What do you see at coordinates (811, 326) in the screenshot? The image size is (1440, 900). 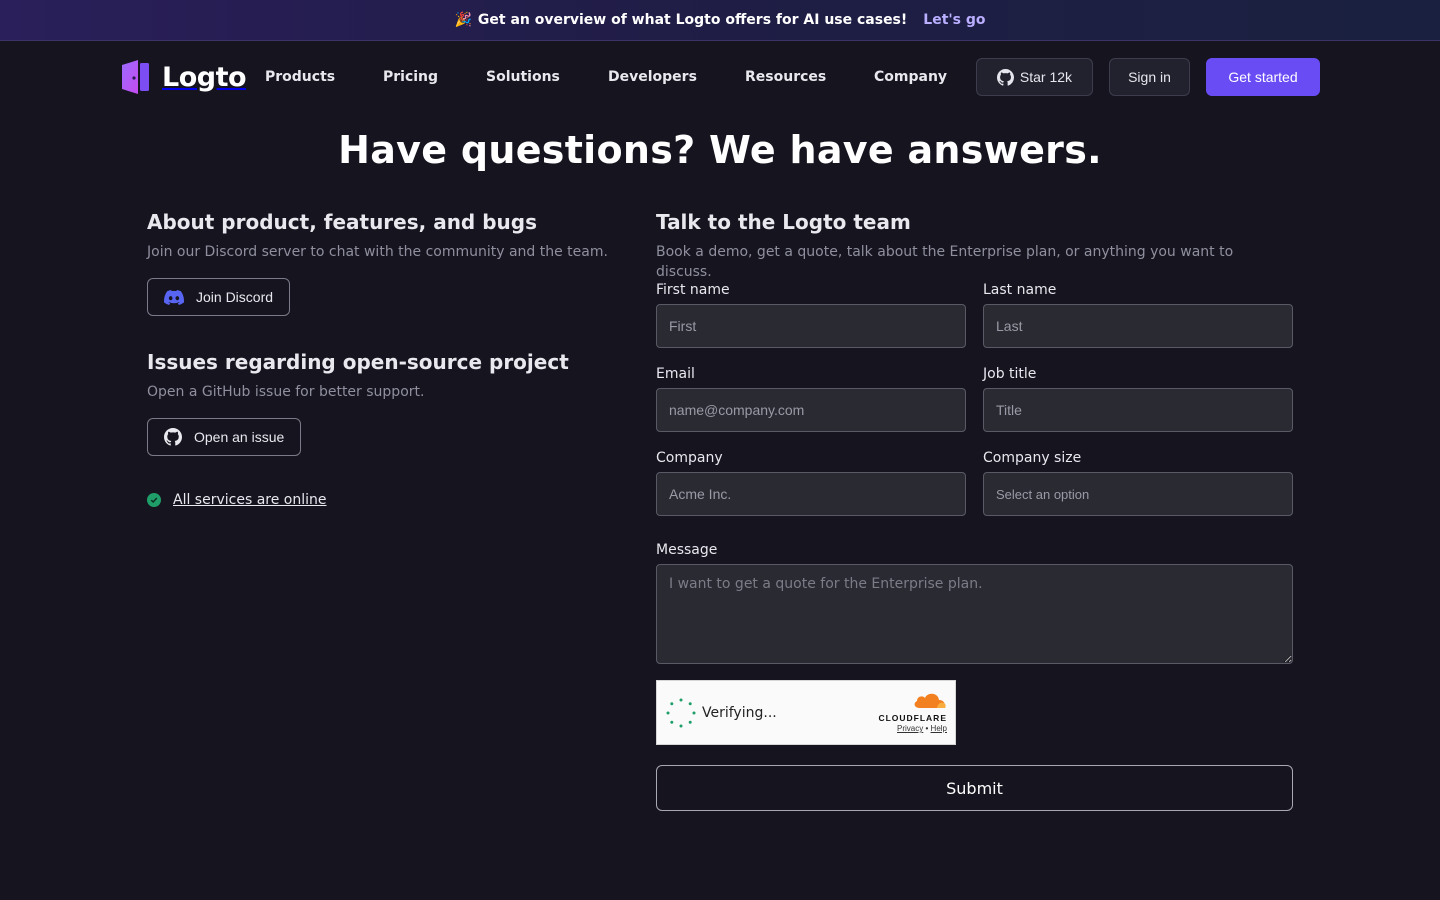 I see `first-name-input` at bounding box center [811, 326].